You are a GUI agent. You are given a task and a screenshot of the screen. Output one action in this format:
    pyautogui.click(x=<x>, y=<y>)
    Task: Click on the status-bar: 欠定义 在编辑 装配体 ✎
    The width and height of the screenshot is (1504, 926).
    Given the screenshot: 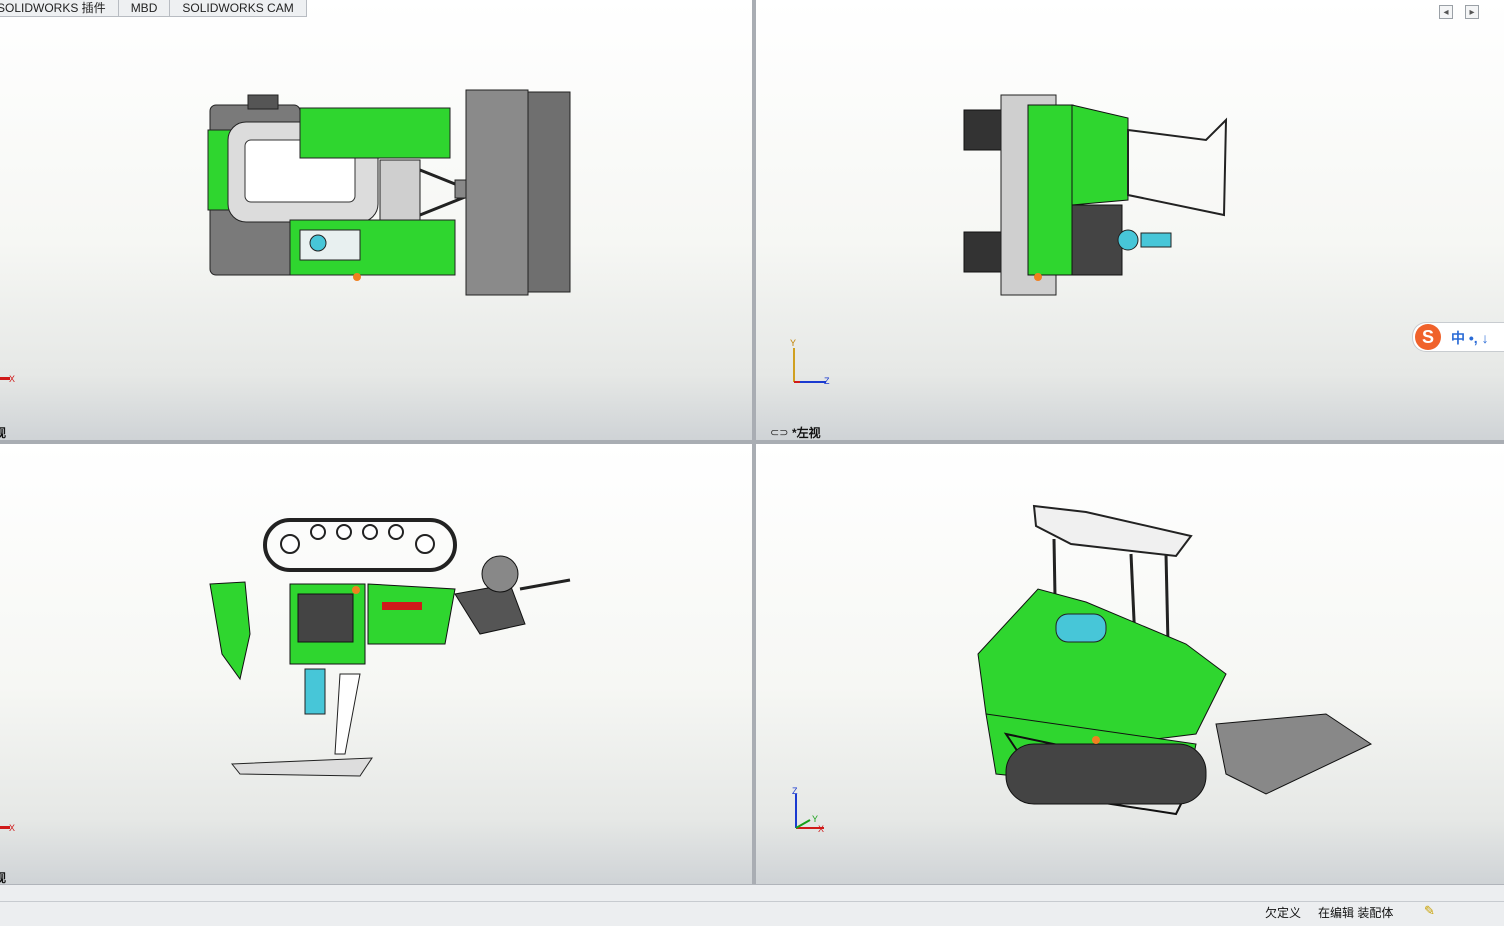 What is the action you would take?
    pyautogui.click(x=752, y=905)
    